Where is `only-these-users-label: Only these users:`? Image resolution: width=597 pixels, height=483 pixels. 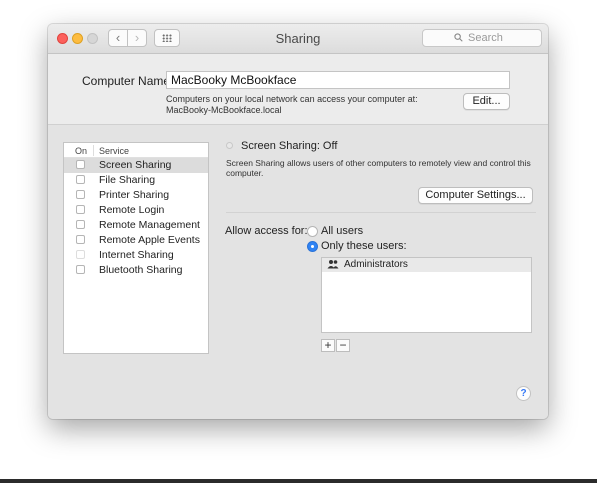 only-these-users-label: Only these users: is located at coordinates (364, 246).